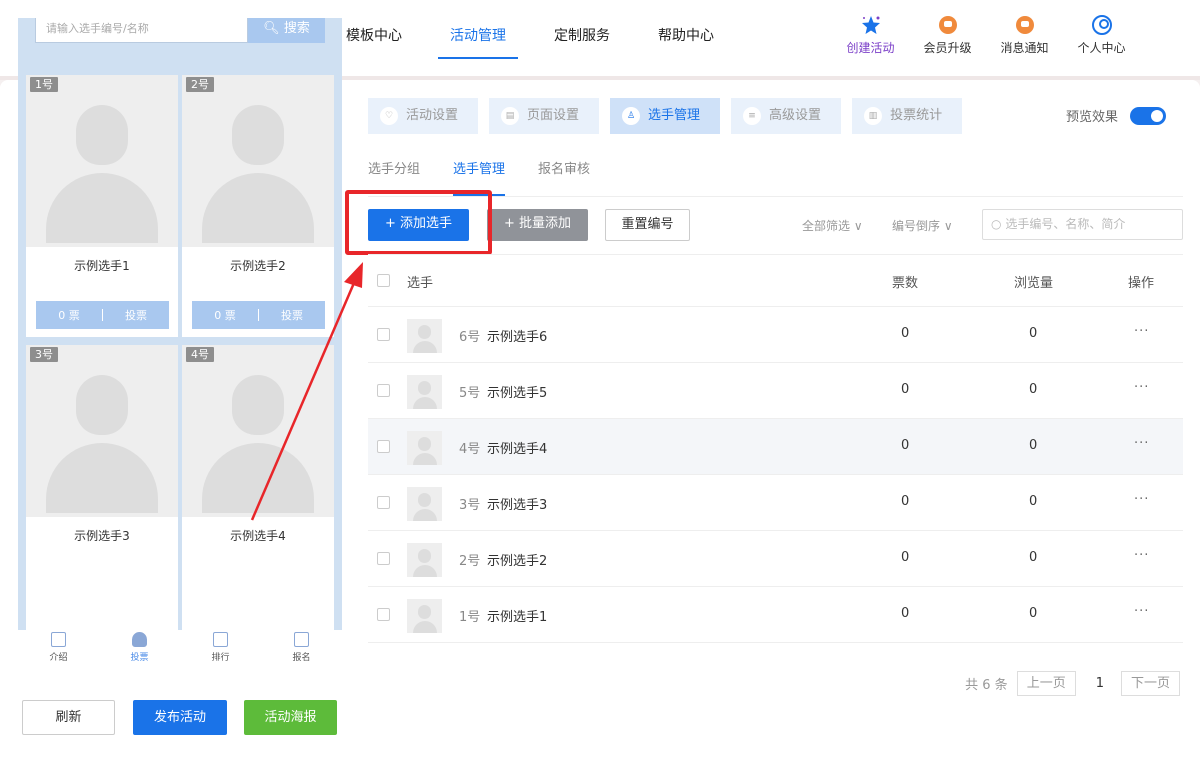 Image resolution: width=1200 pixels, height=773 pixels. What do you see at coordinates (686, 38) in the screenshot?
I see `nav-help-center: 帮助中心` at bounding box center [686, 38].